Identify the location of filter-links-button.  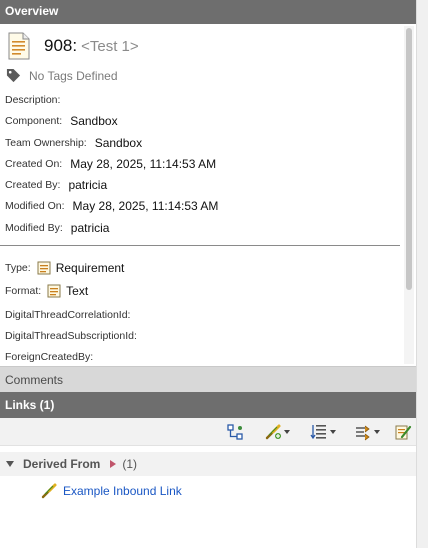
(367, 432).